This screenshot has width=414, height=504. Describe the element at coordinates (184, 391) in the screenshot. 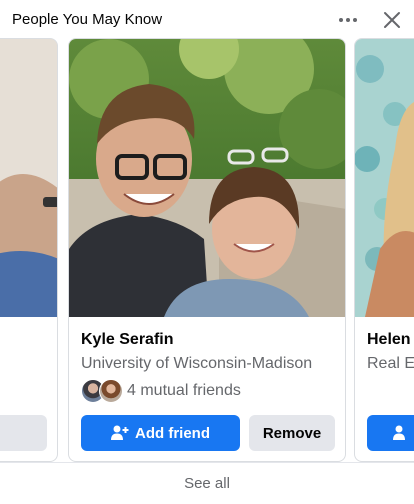

I see `mutual-friends-count: 4 mutual friends` at that location.